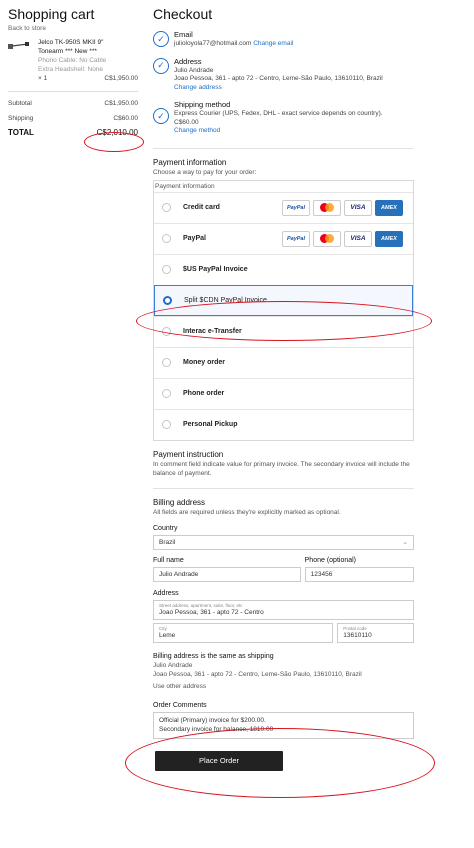  What do you see at coordinates (201, 207) in the screenshot?
I see `payment-option-label: Credit card` at bounding box center [201, 207].